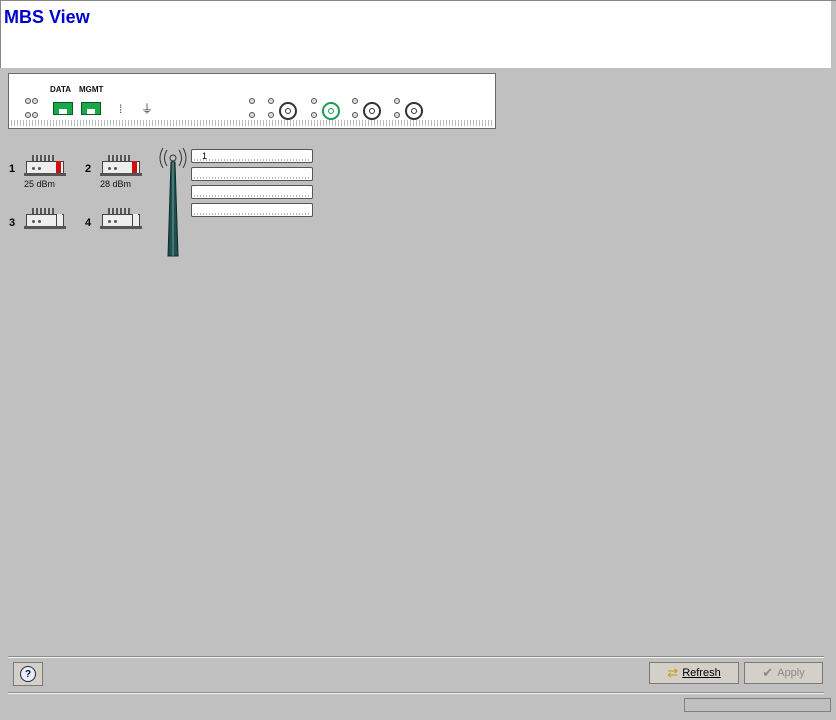  What do you see at coordinates (45, 219) in the screenshot?
I see `radio-3-icon` at bounding box center [45, 219].